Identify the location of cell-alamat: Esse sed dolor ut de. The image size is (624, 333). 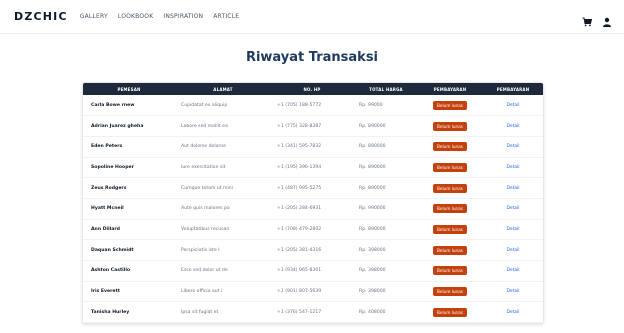
(223, 271).